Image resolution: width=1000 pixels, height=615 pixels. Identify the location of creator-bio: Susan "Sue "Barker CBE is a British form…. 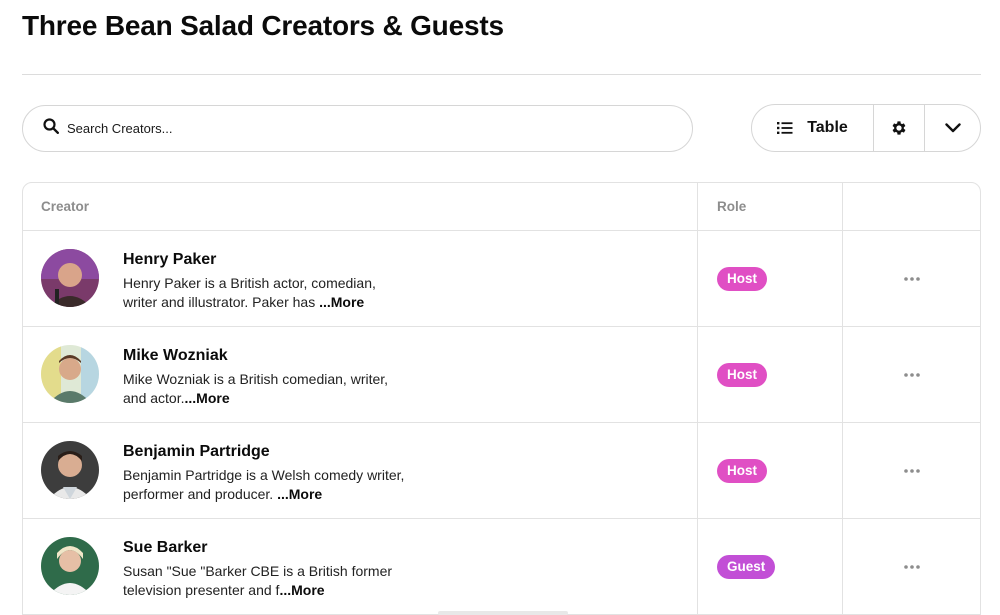
(268, 581).